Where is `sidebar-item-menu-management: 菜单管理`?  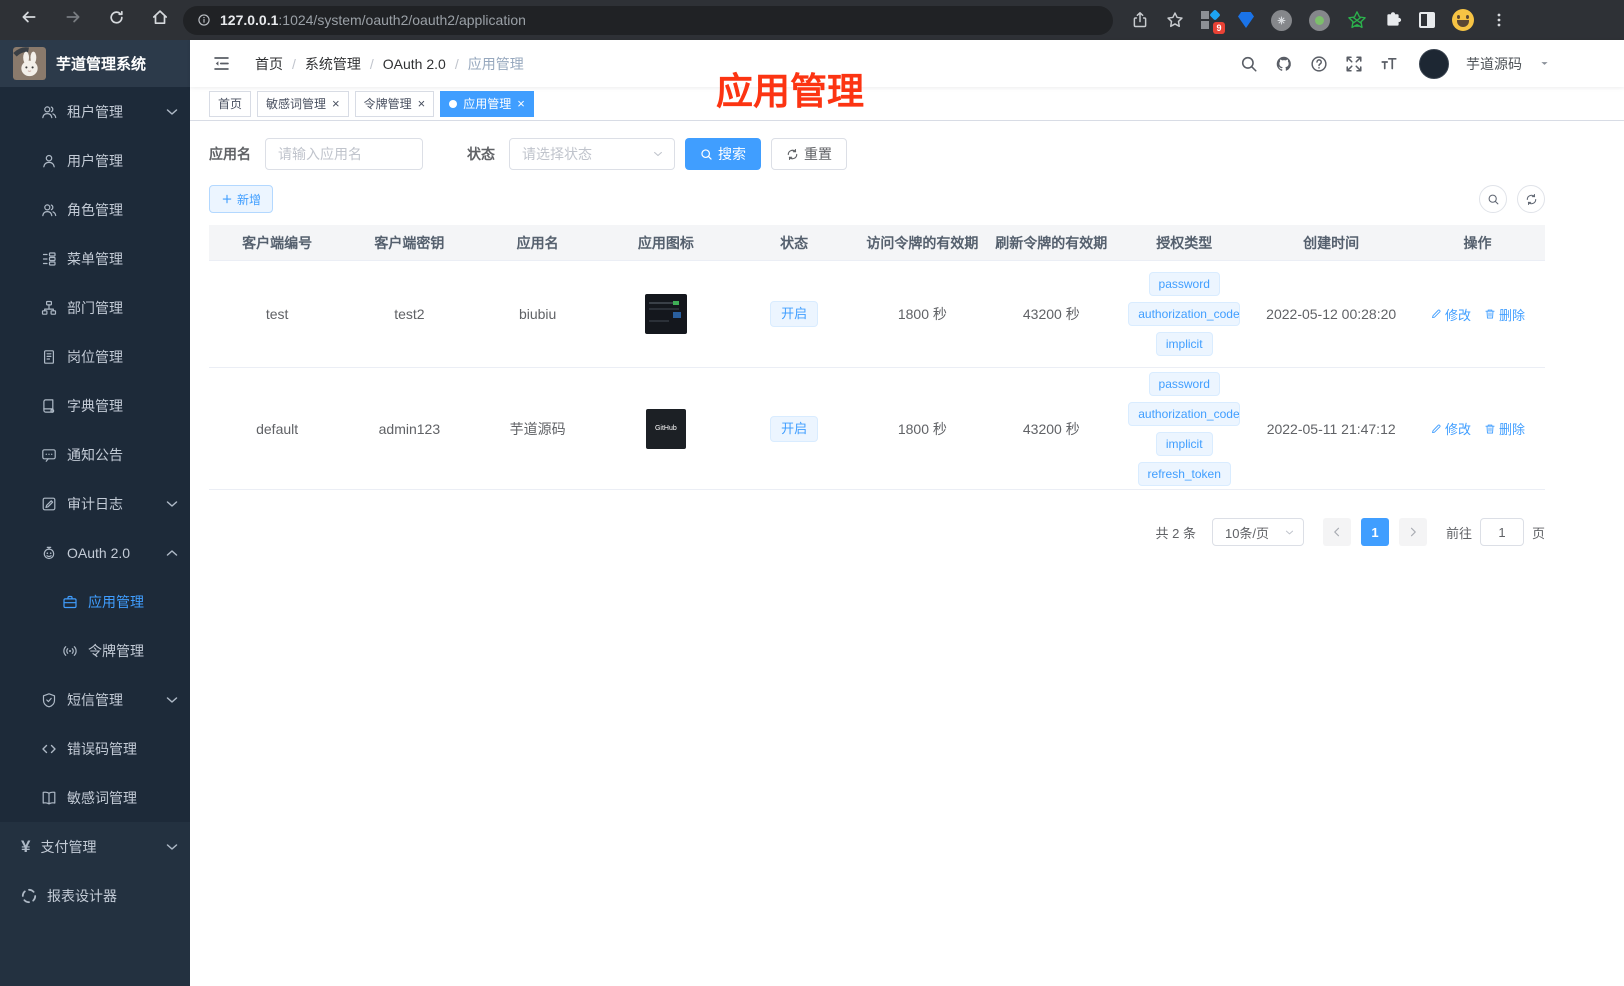 sidebar-item-menu-management: 菜单管理 is located at coordinates (95, 258).